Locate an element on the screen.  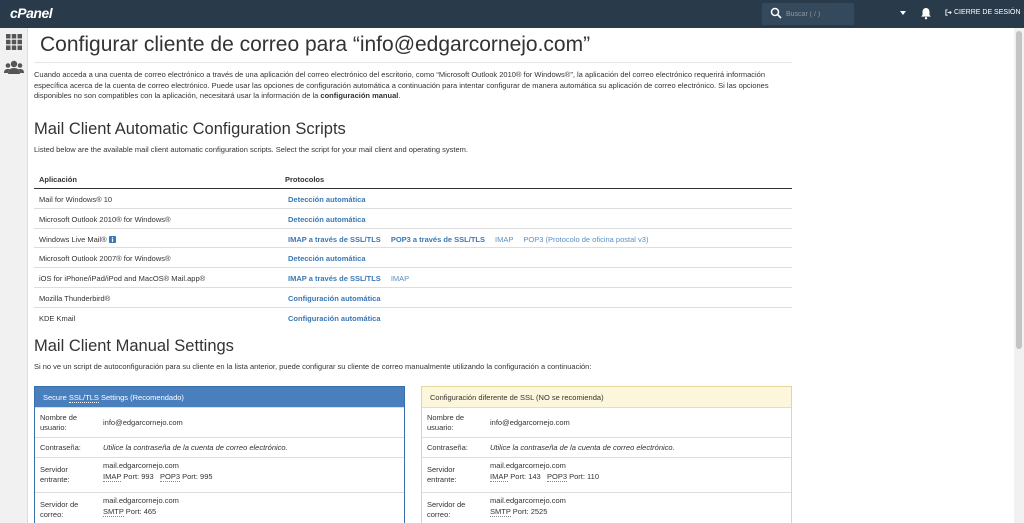
outgoing-label-line1: Servidor de is located at coordinates (446, 504).